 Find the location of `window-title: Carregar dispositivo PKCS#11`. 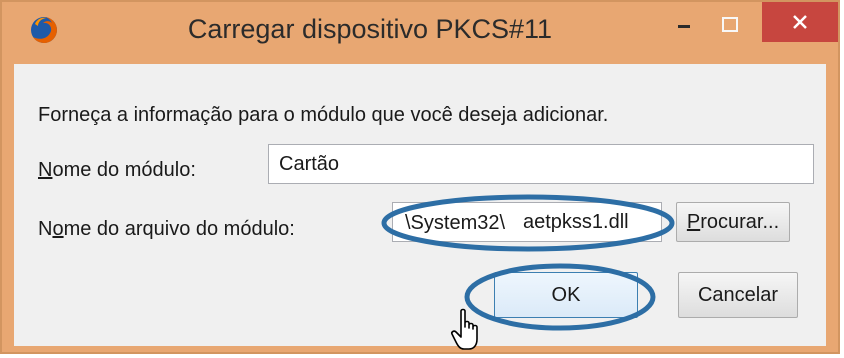

window-title: Carregar dispositivo PKCS#11 is located at coordinates (370, 29).